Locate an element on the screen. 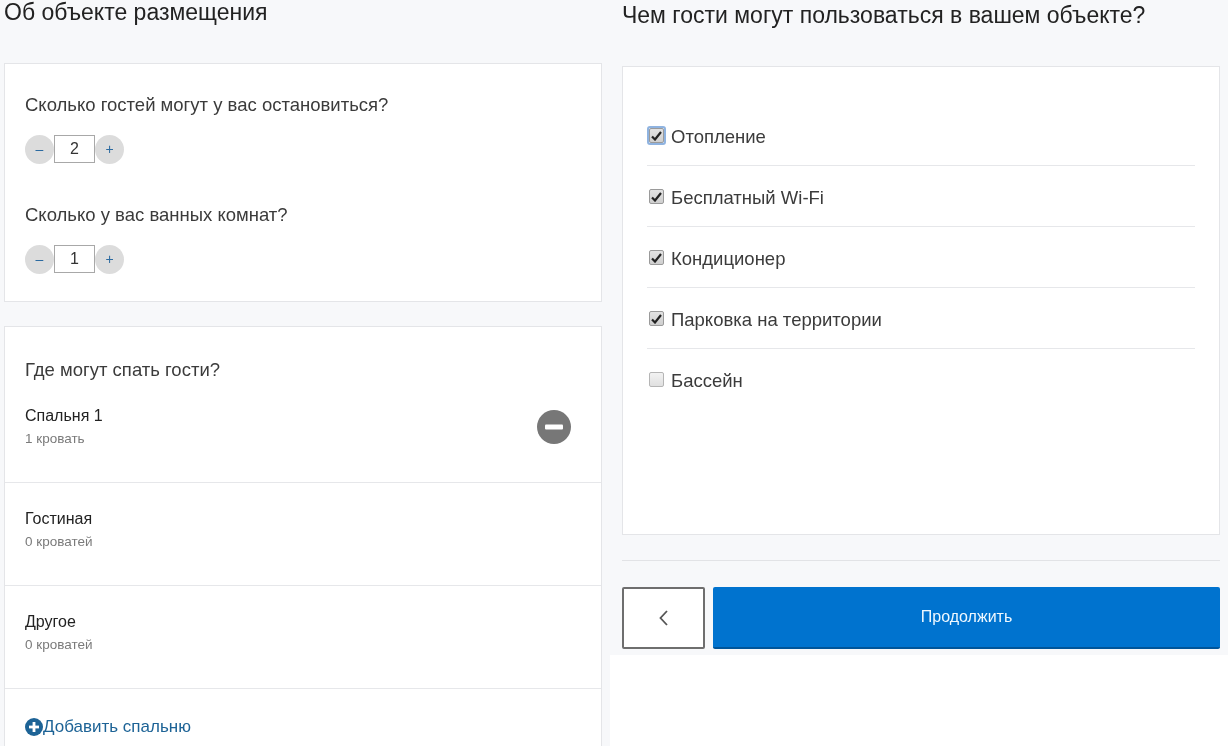 This screenshot has height=746, width=1228. section-heading: Об объекте размещения is located at coordinates (136, 12).